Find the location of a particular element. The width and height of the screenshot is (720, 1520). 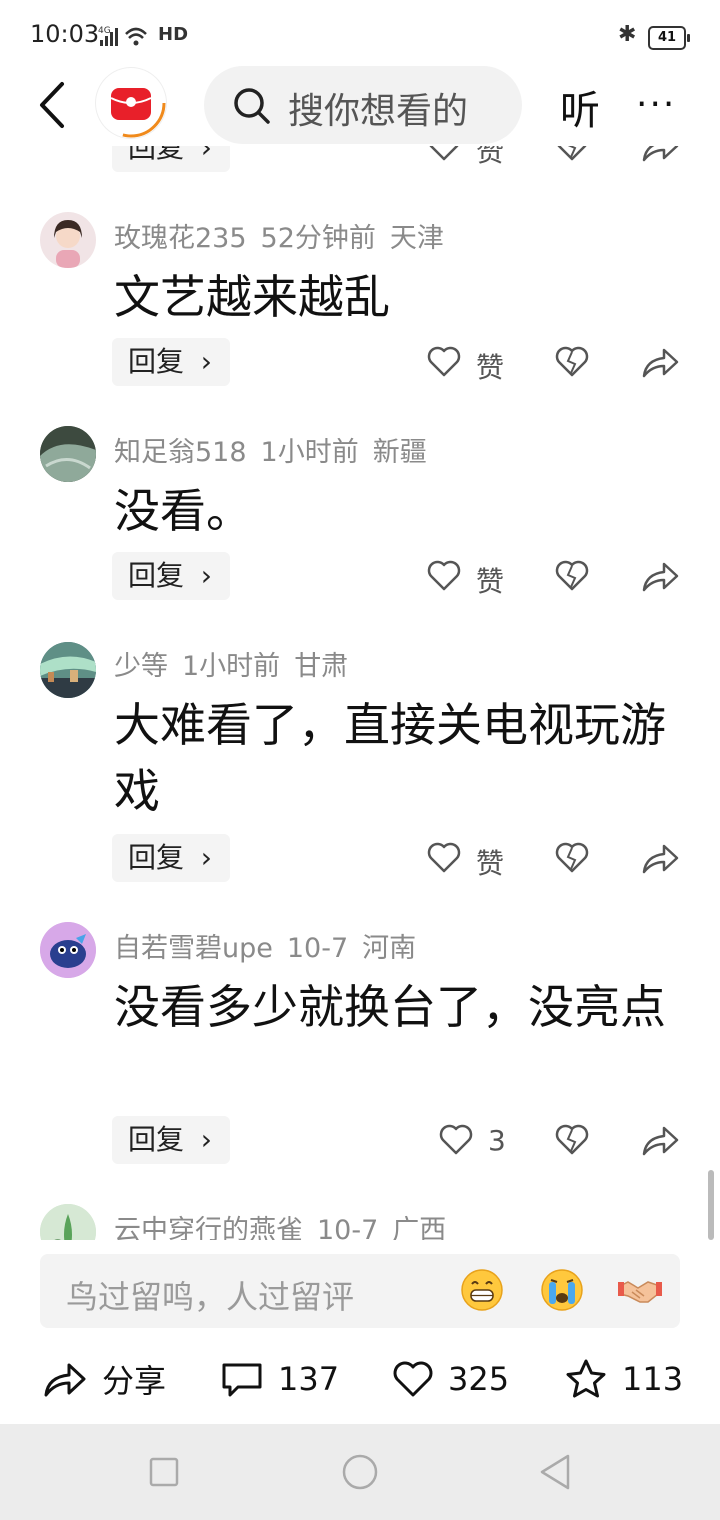

comment-count: 137 is located at coordinates (309, 1379).